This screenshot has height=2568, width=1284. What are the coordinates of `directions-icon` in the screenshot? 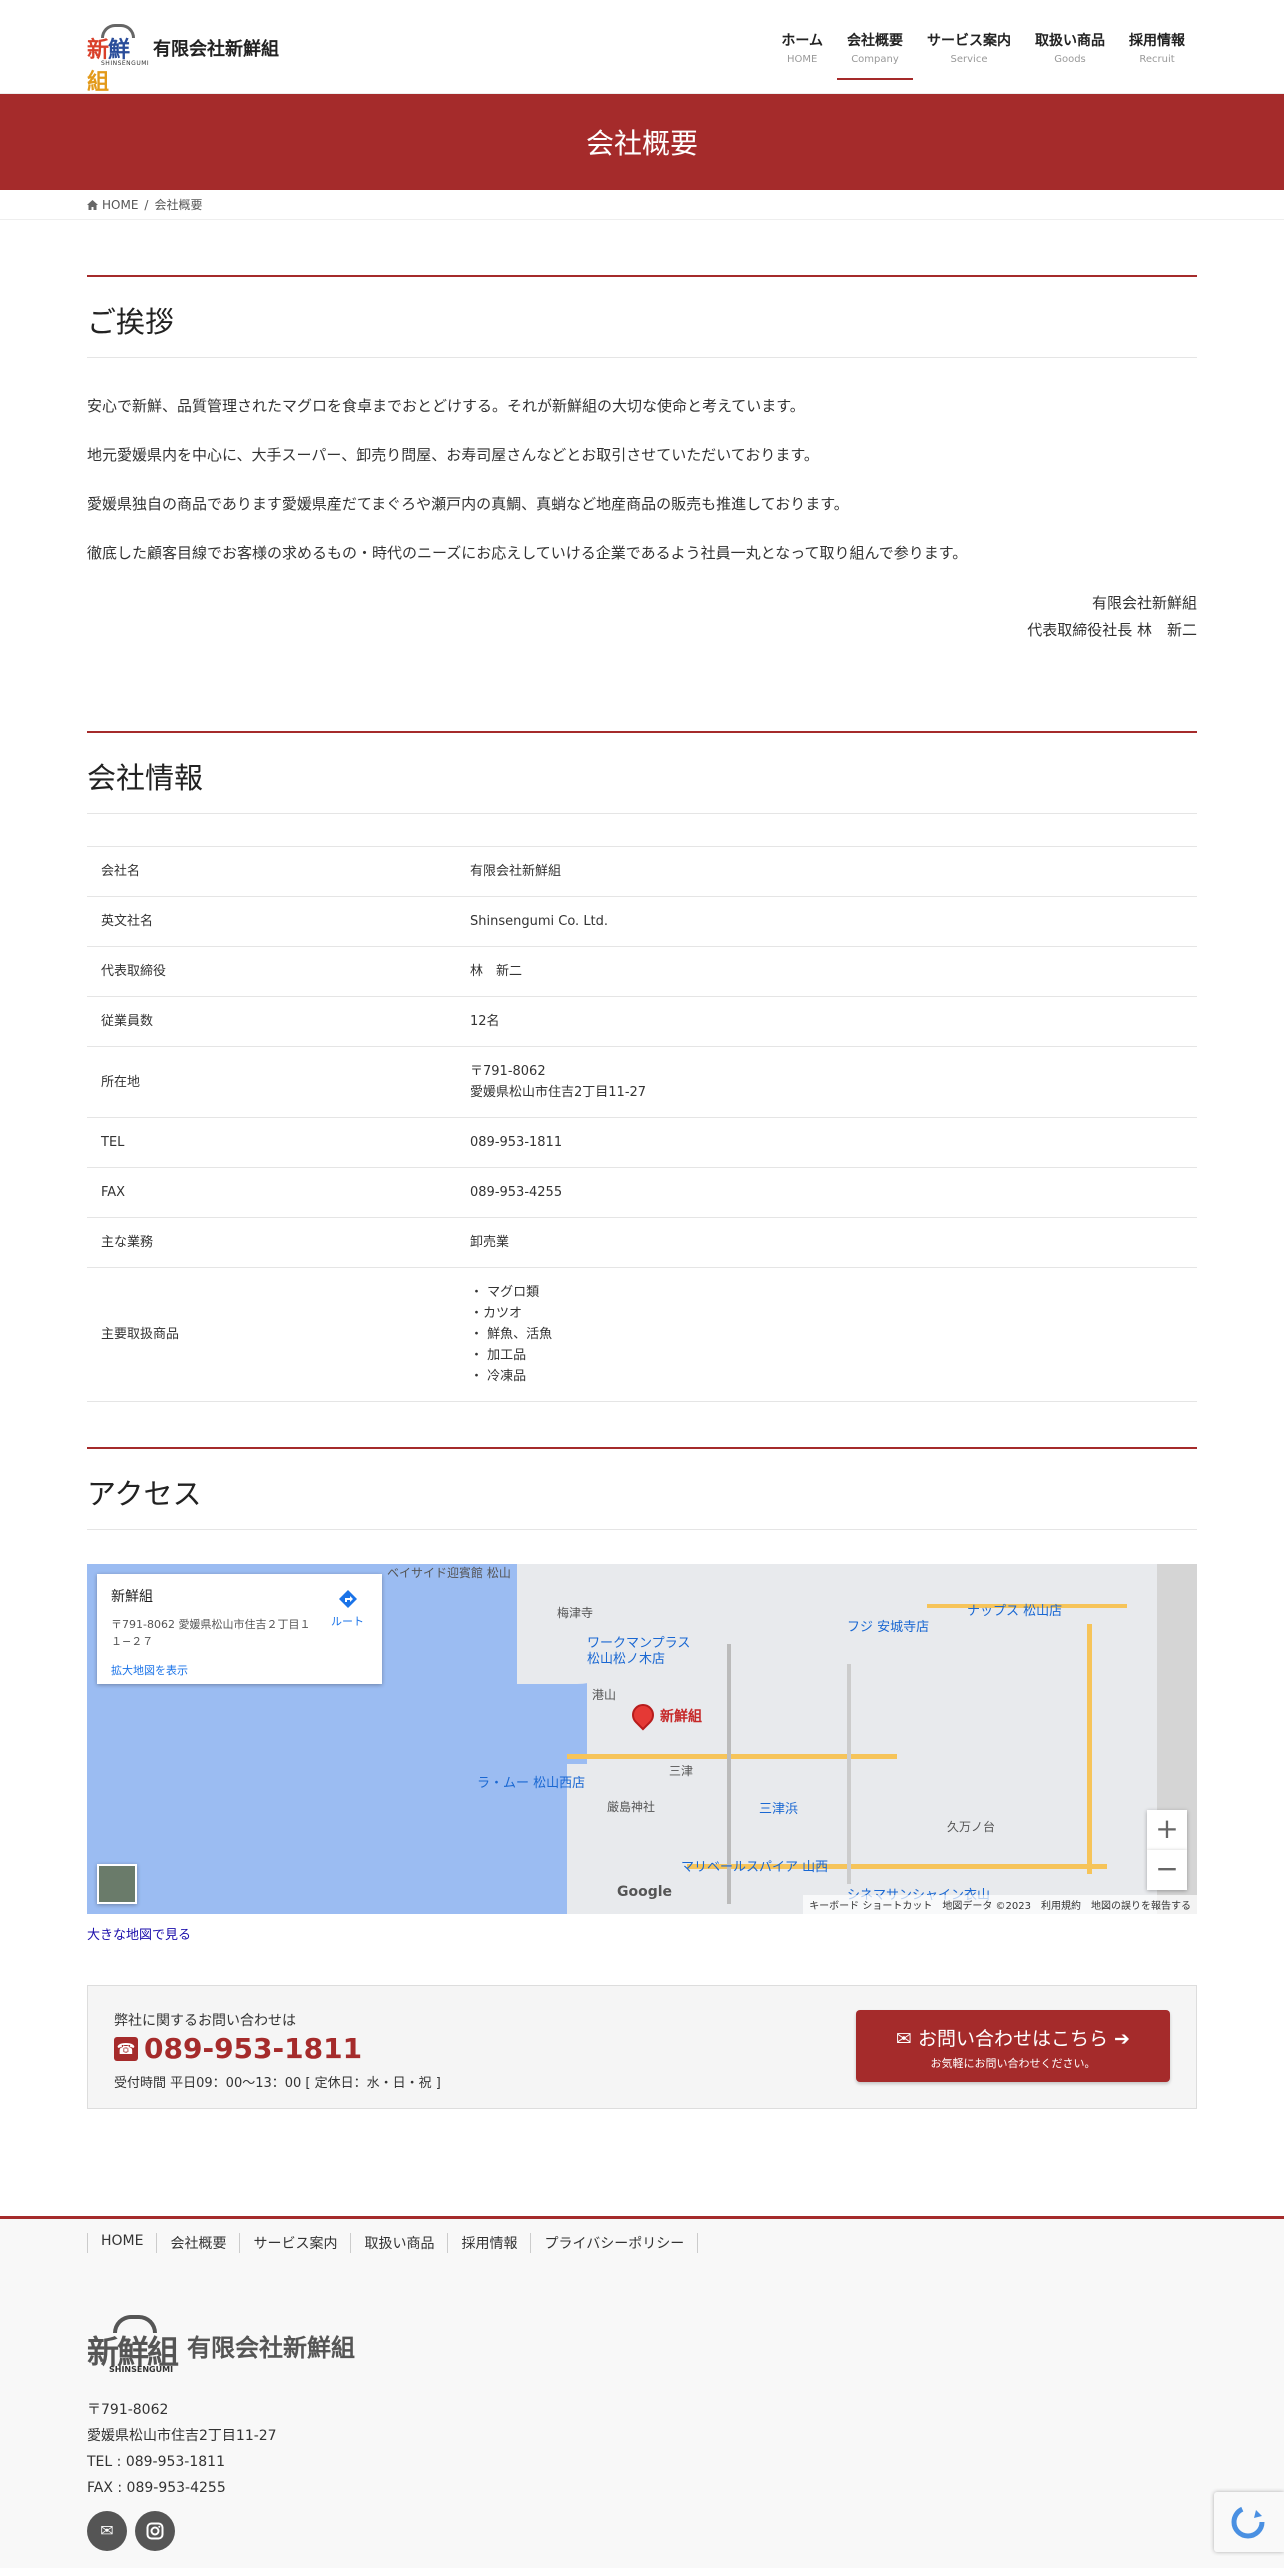 It's located at (347, 1599).